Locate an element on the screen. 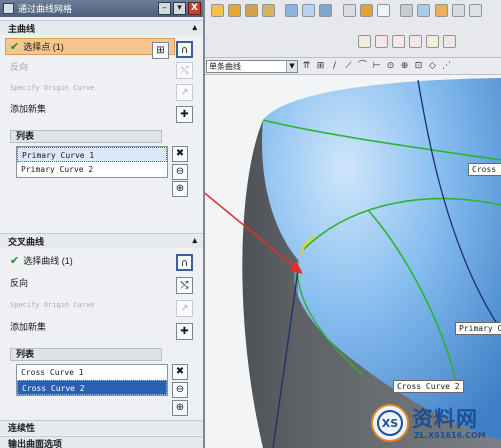 The height and width of the screenshot is (448, 501). curve-rule-select: 单条曲线 ▼ is located at coordinates (252, 66).